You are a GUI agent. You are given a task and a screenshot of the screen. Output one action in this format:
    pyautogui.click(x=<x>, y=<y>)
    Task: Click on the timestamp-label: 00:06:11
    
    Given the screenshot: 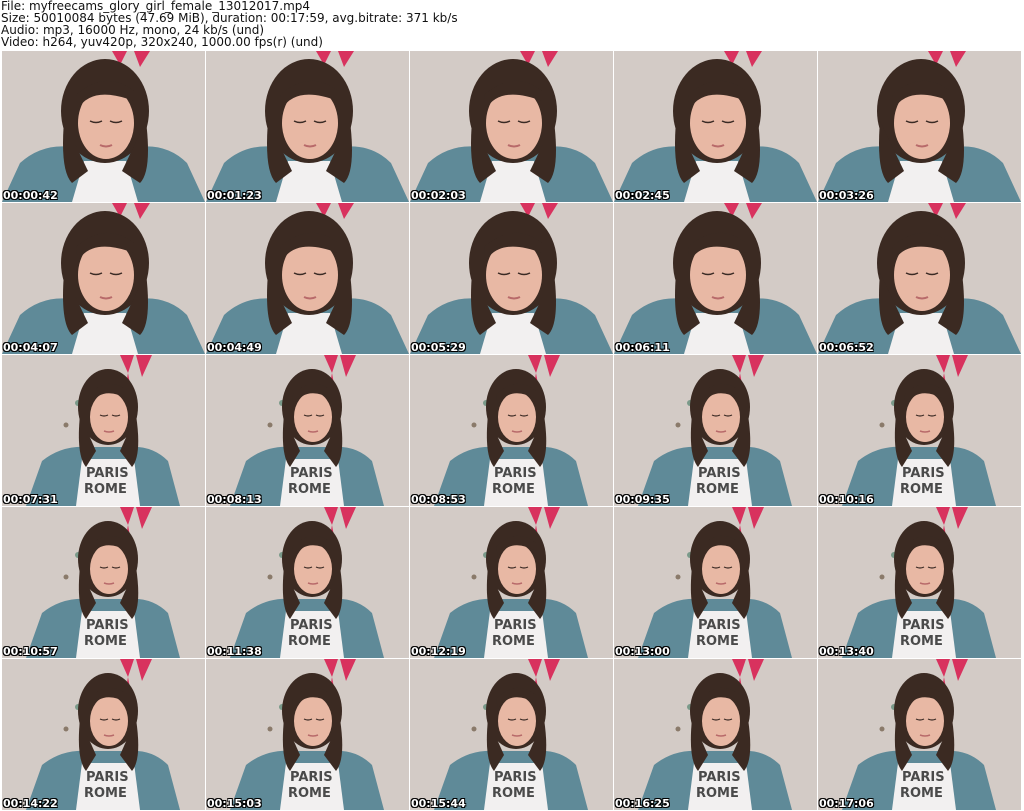 What is the action you would take?
    pyautogui.click(x=642, y=347)
    